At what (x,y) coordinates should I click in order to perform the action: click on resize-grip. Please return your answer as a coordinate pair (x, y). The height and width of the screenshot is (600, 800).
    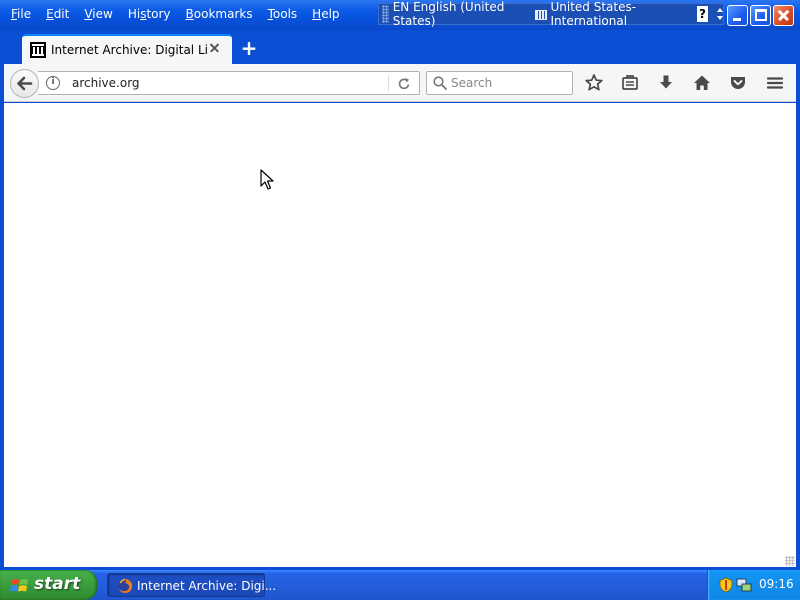
    Looking at the image, I should click on (790, 561).